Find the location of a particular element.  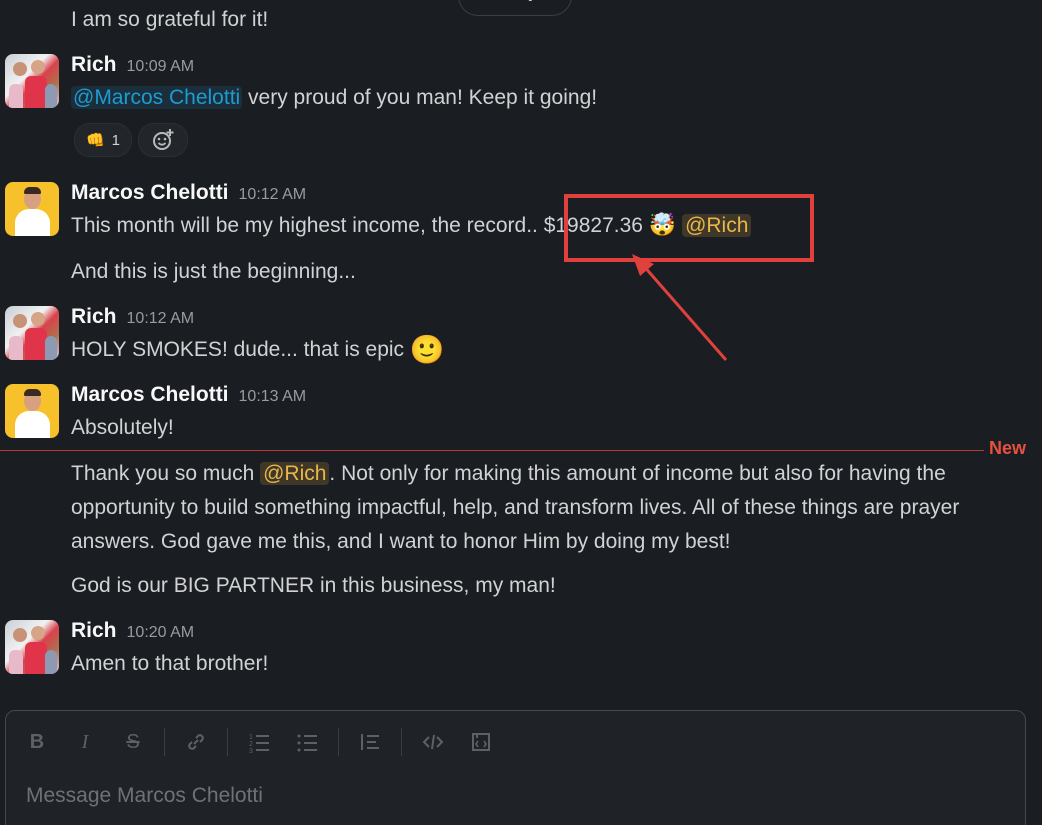

message-author: Marcos Chelotti 10:13 AM is located at coordinates (188, 396).